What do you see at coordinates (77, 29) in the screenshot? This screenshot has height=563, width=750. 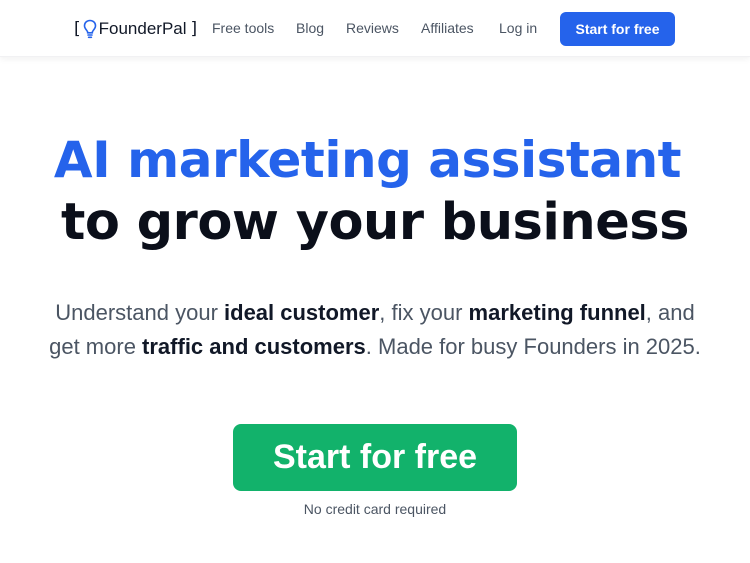 I see `logo-bracket-left: [` at bounding box center [77, 29].